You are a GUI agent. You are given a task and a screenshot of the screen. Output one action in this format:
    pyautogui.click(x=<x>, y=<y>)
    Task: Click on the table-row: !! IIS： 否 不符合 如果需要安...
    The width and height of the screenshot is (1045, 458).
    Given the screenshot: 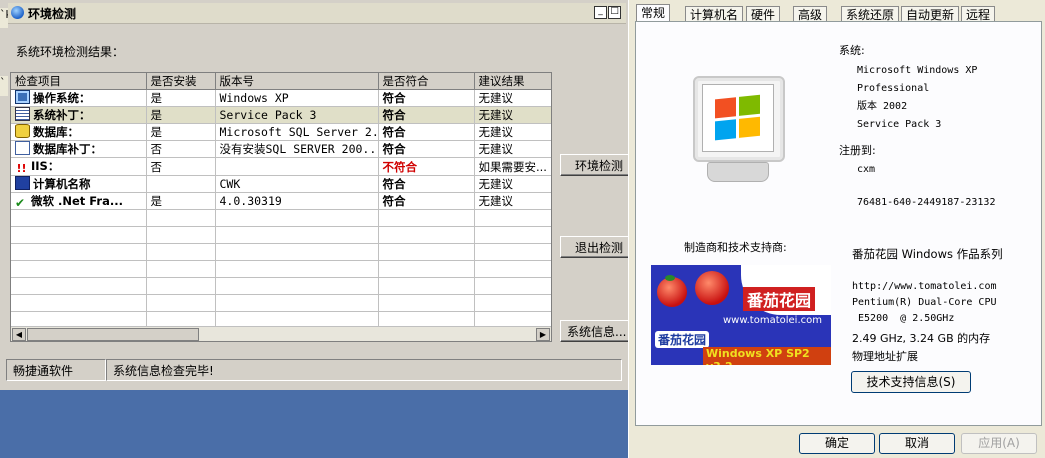 What is the action you would take?
    pyautogui.click(x=281, y=166)
    